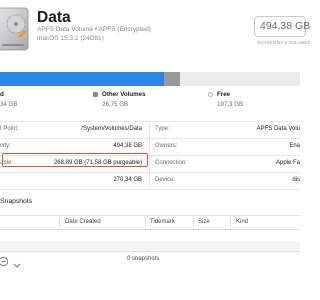  What do you see at coordinates (124, 94) in the screenshot?
I see `legend-other-label: Other Volumes` at bounding box center [124, 94].